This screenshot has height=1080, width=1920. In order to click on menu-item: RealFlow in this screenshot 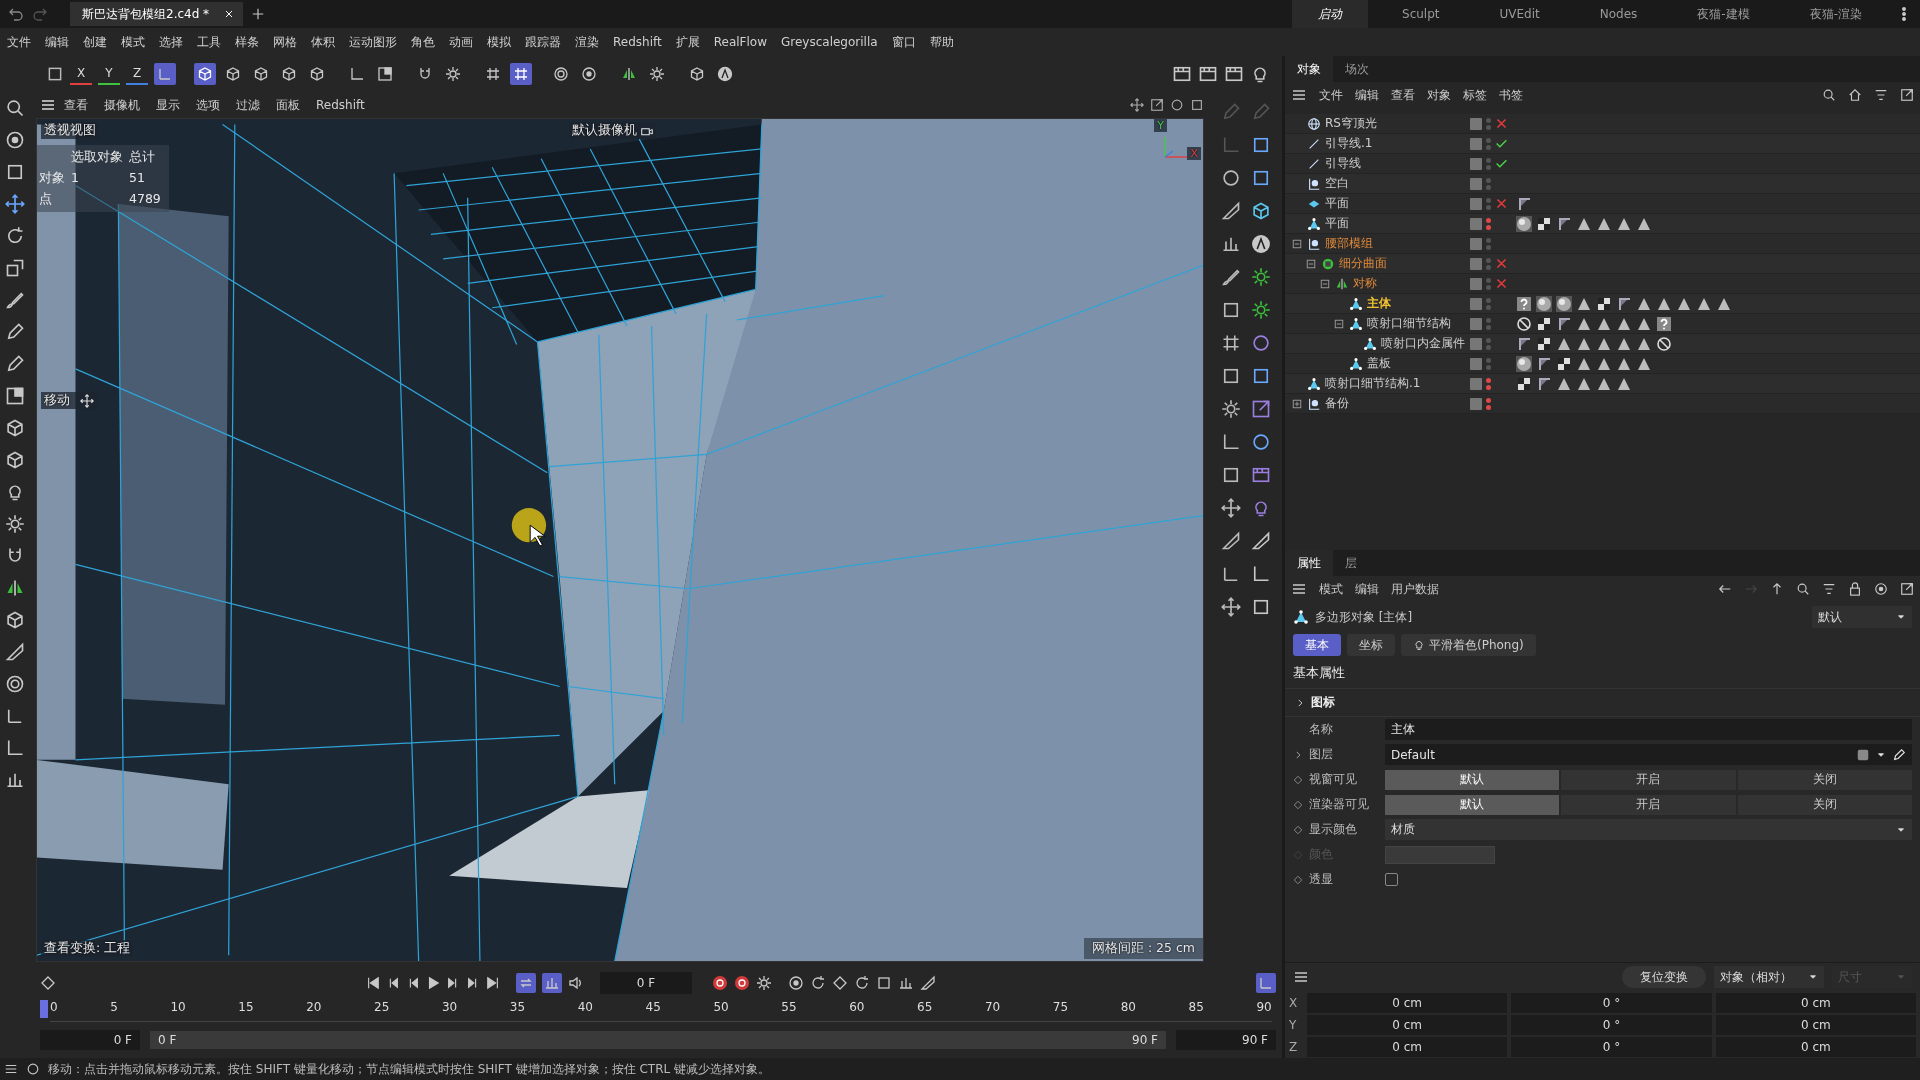, I will do `click(740, 42)`.